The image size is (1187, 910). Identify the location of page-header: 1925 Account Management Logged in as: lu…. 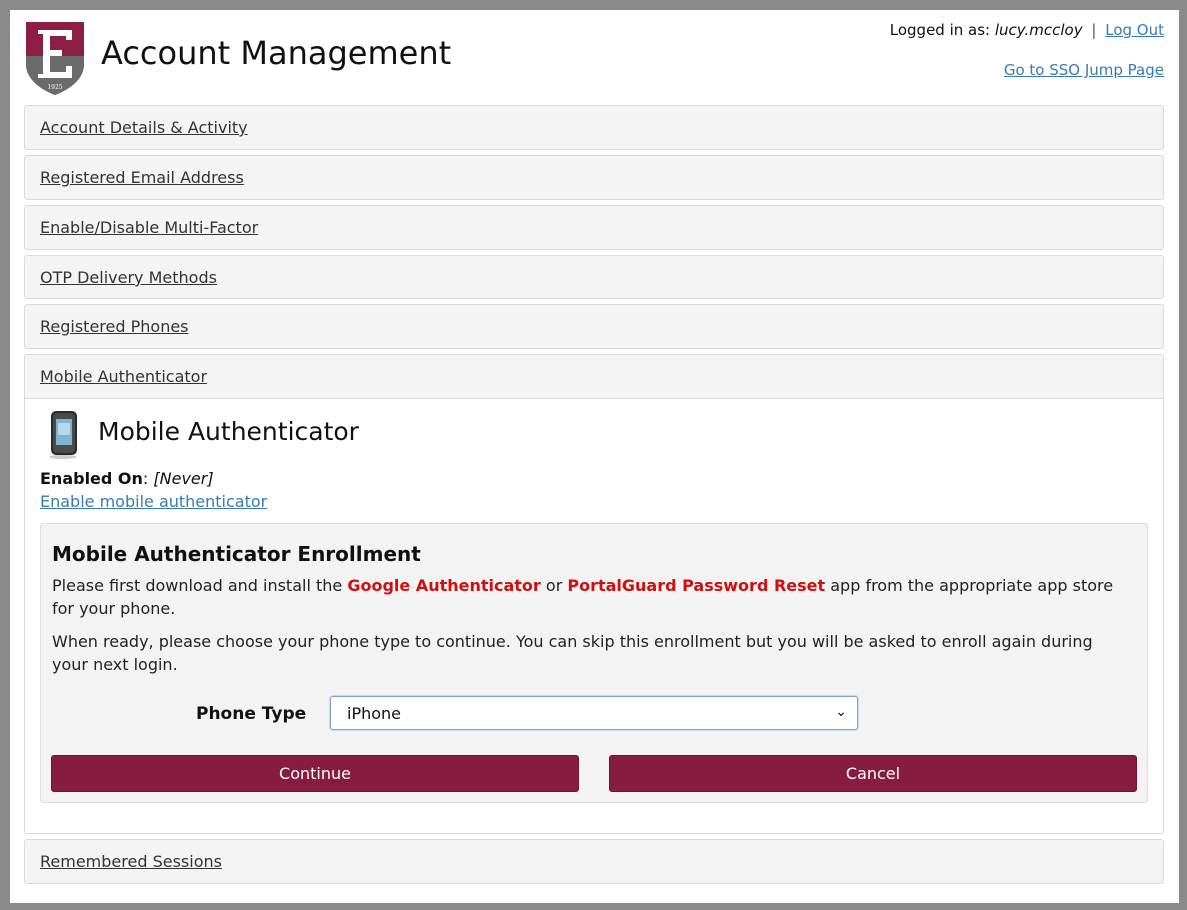
(594, 57).